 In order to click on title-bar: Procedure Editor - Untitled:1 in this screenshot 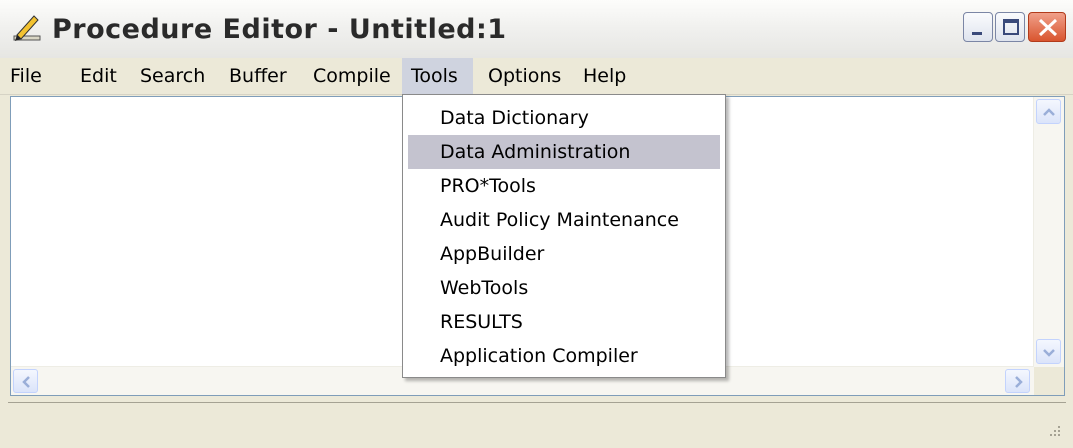, I will do `click(536, 29)`.